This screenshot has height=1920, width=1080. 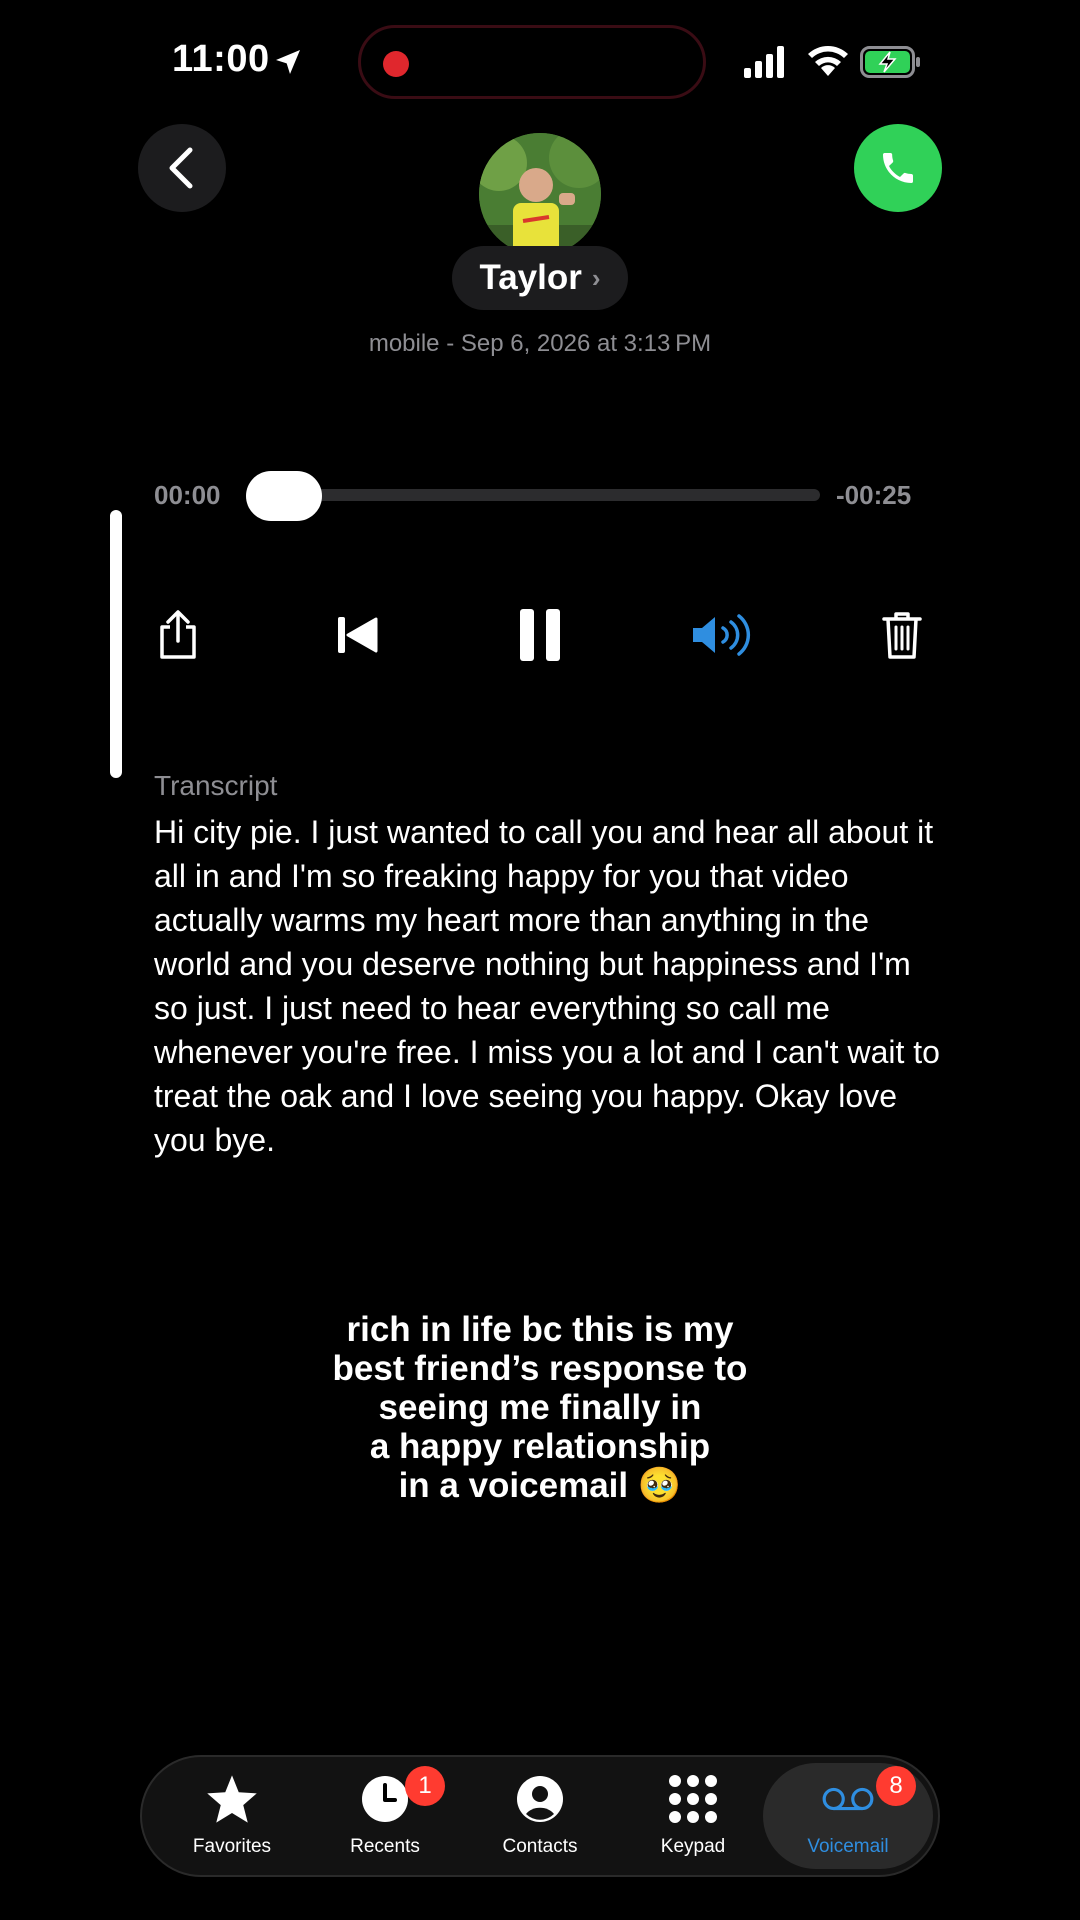 I want to click on contact-name-button: Taylor ›, so click(x=540, y=278).